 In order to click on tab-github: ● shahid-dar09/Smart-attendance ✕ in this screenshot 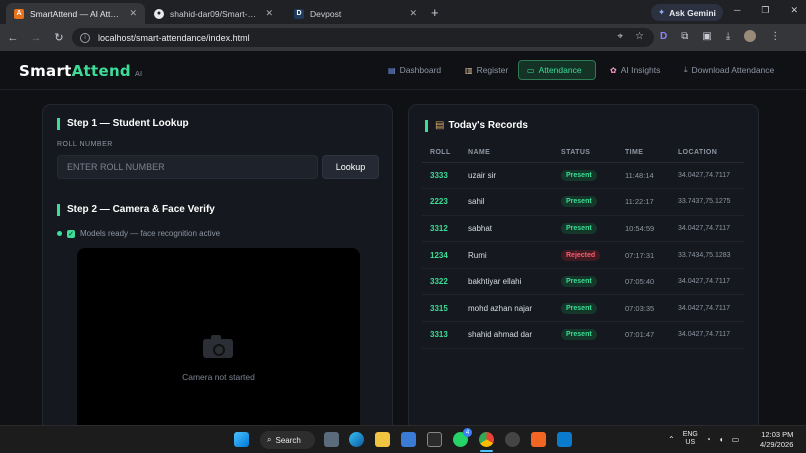, I will do `click(213, 13)`.